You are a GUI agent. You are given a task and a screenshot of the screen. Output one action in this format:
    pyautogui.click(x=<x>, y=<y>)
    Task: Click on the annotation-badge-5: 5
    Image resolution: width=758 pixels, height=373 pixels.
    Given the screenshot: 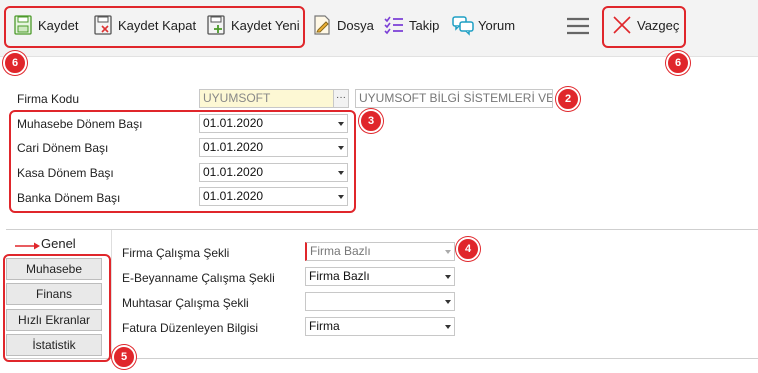 What is the action you would take?
    pyautogui.click(x=124, y=357)
    